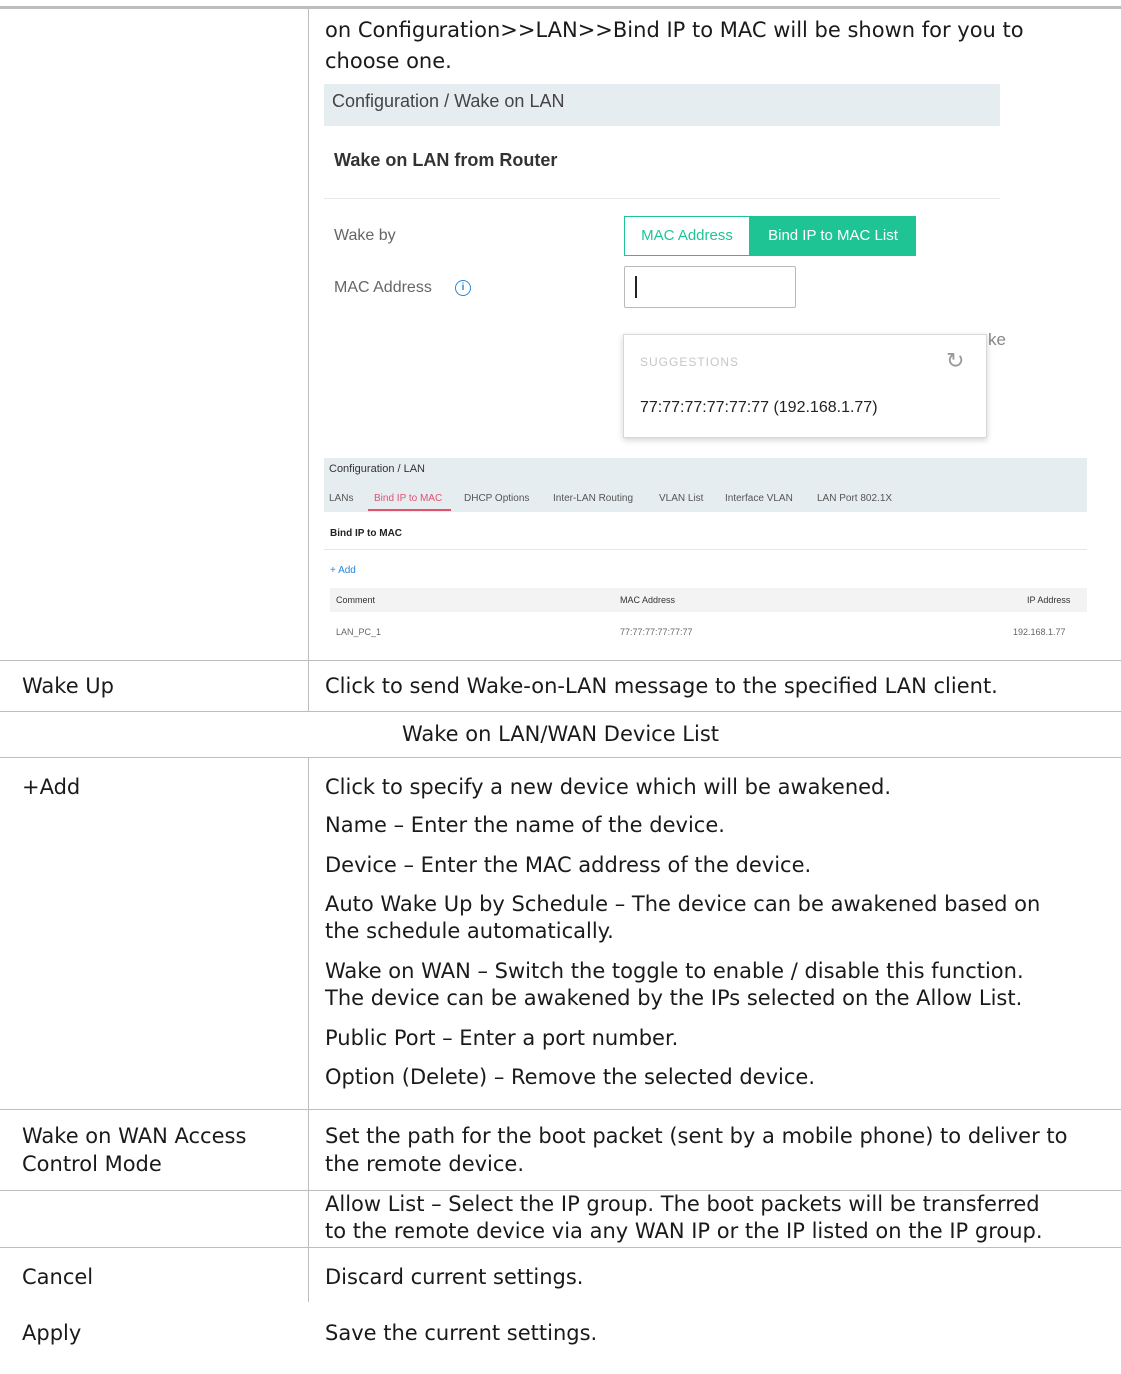 This screenshot has height=1374, width=1121. What do you see at coordinates (593, 498) in the screenshot?
I see `tab-inter-lan-routing: Inter-LAN Routing` at bounding box center [593, 498].